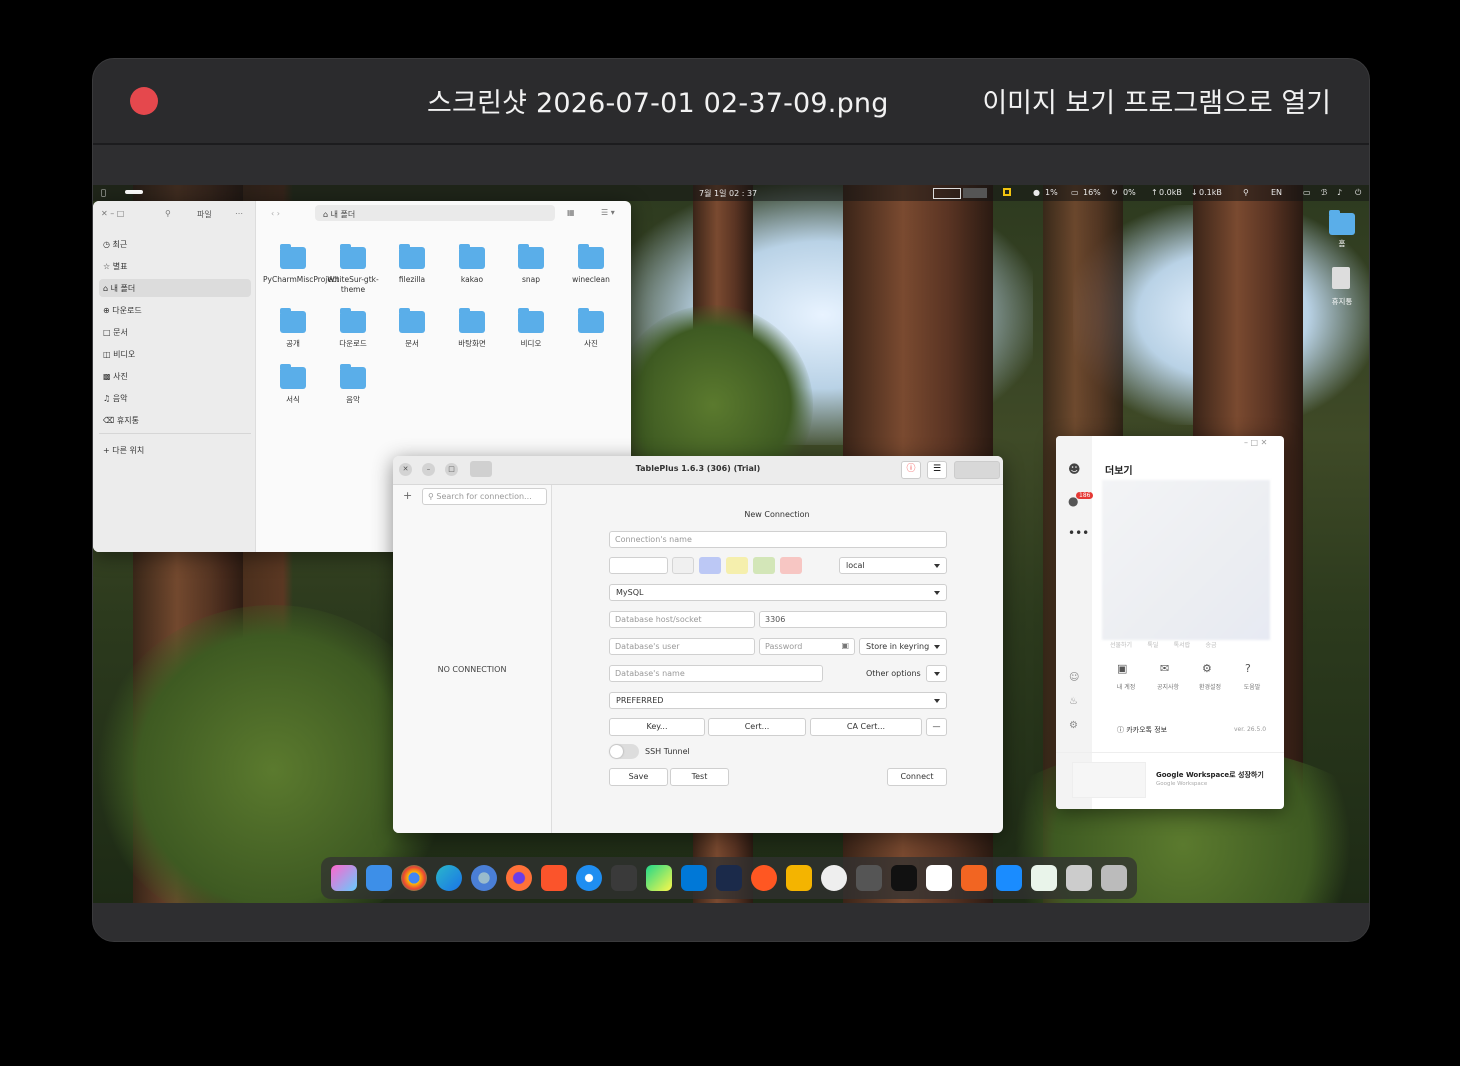 The image size is (1460, 1066). Describe the element at coordinates (115, 398) in the screenshot. I see `sidebar-item-music: ♫ 음악` at that location.